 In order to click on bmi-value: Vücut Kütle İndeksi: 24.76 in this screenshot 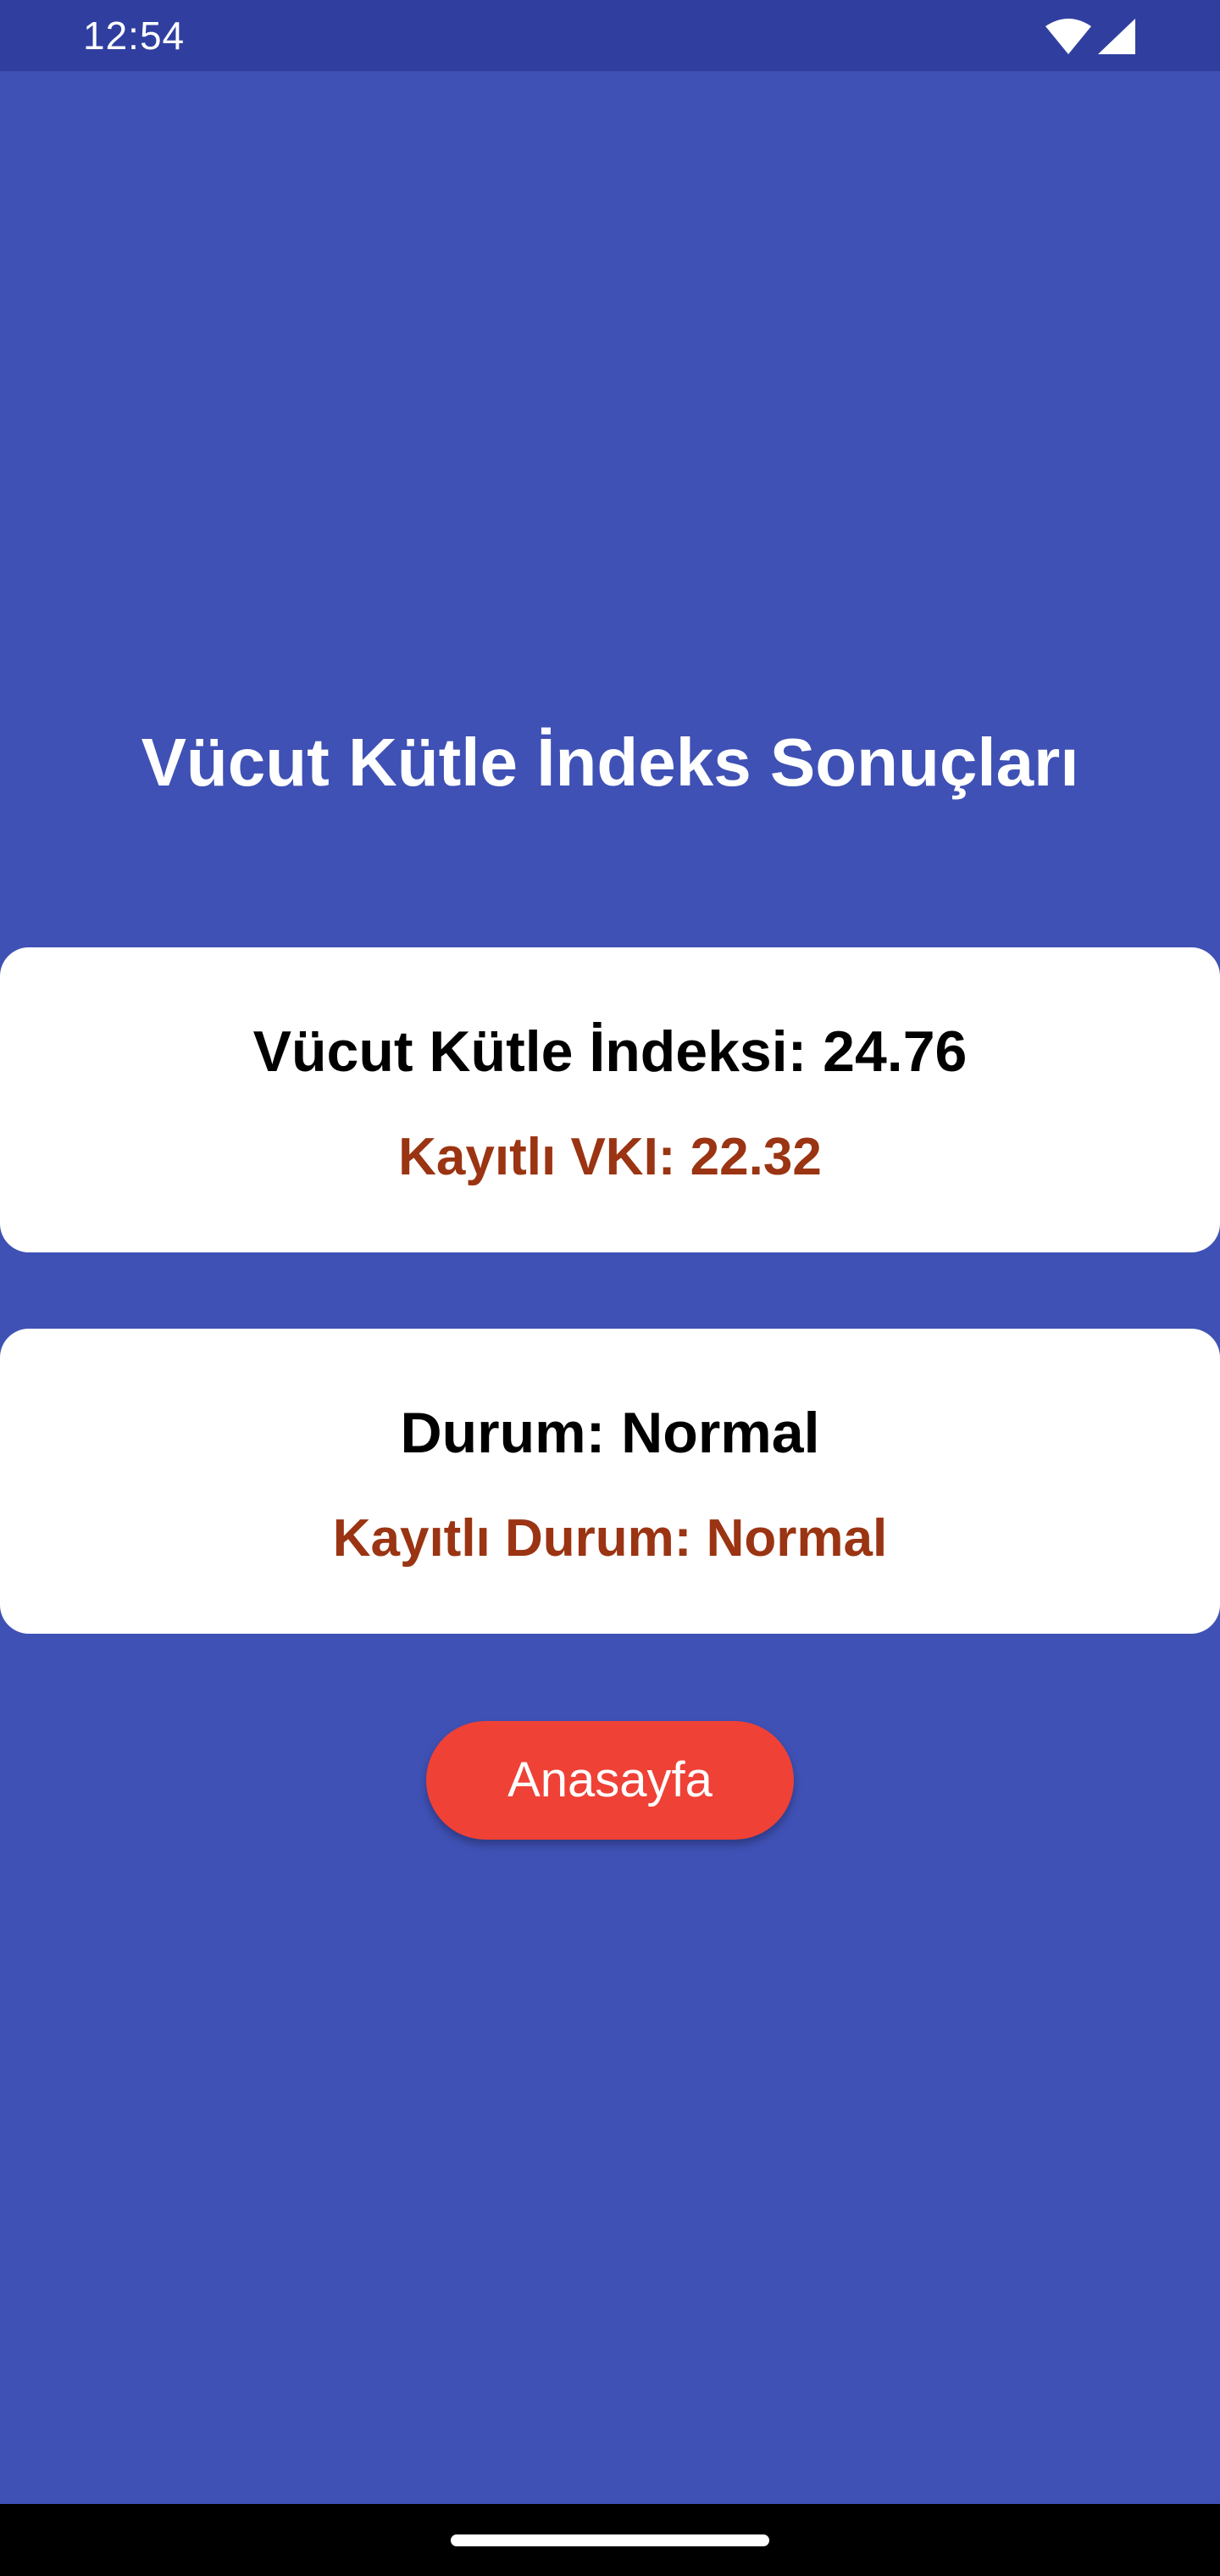, I will do `click(610, 1051)`.